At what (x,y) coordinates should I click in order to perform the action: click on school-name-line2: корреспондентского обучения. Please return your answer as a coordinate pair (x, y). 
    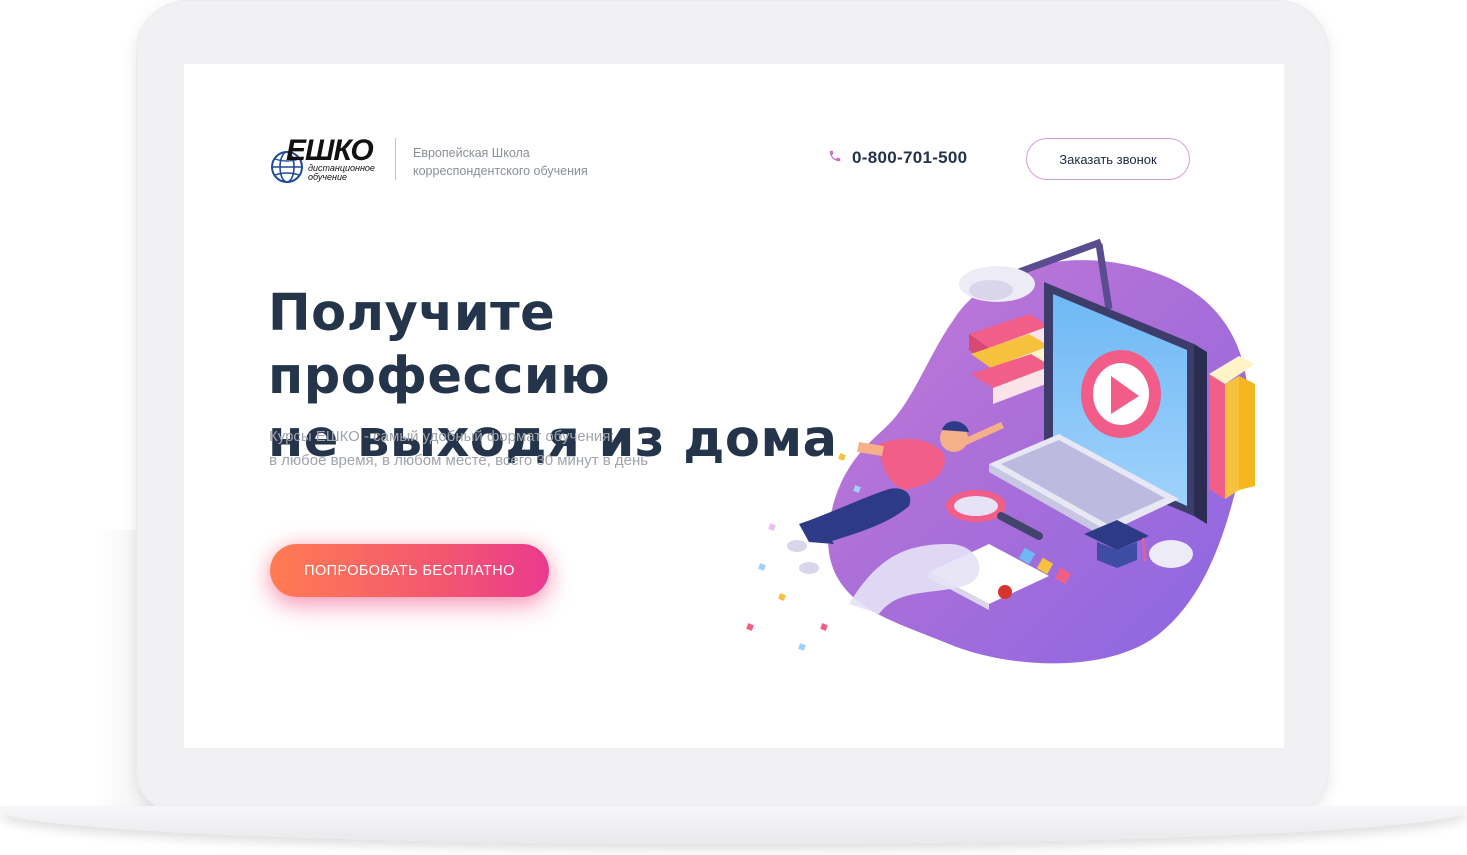
    Looking at the image, I should click on (500, 171).